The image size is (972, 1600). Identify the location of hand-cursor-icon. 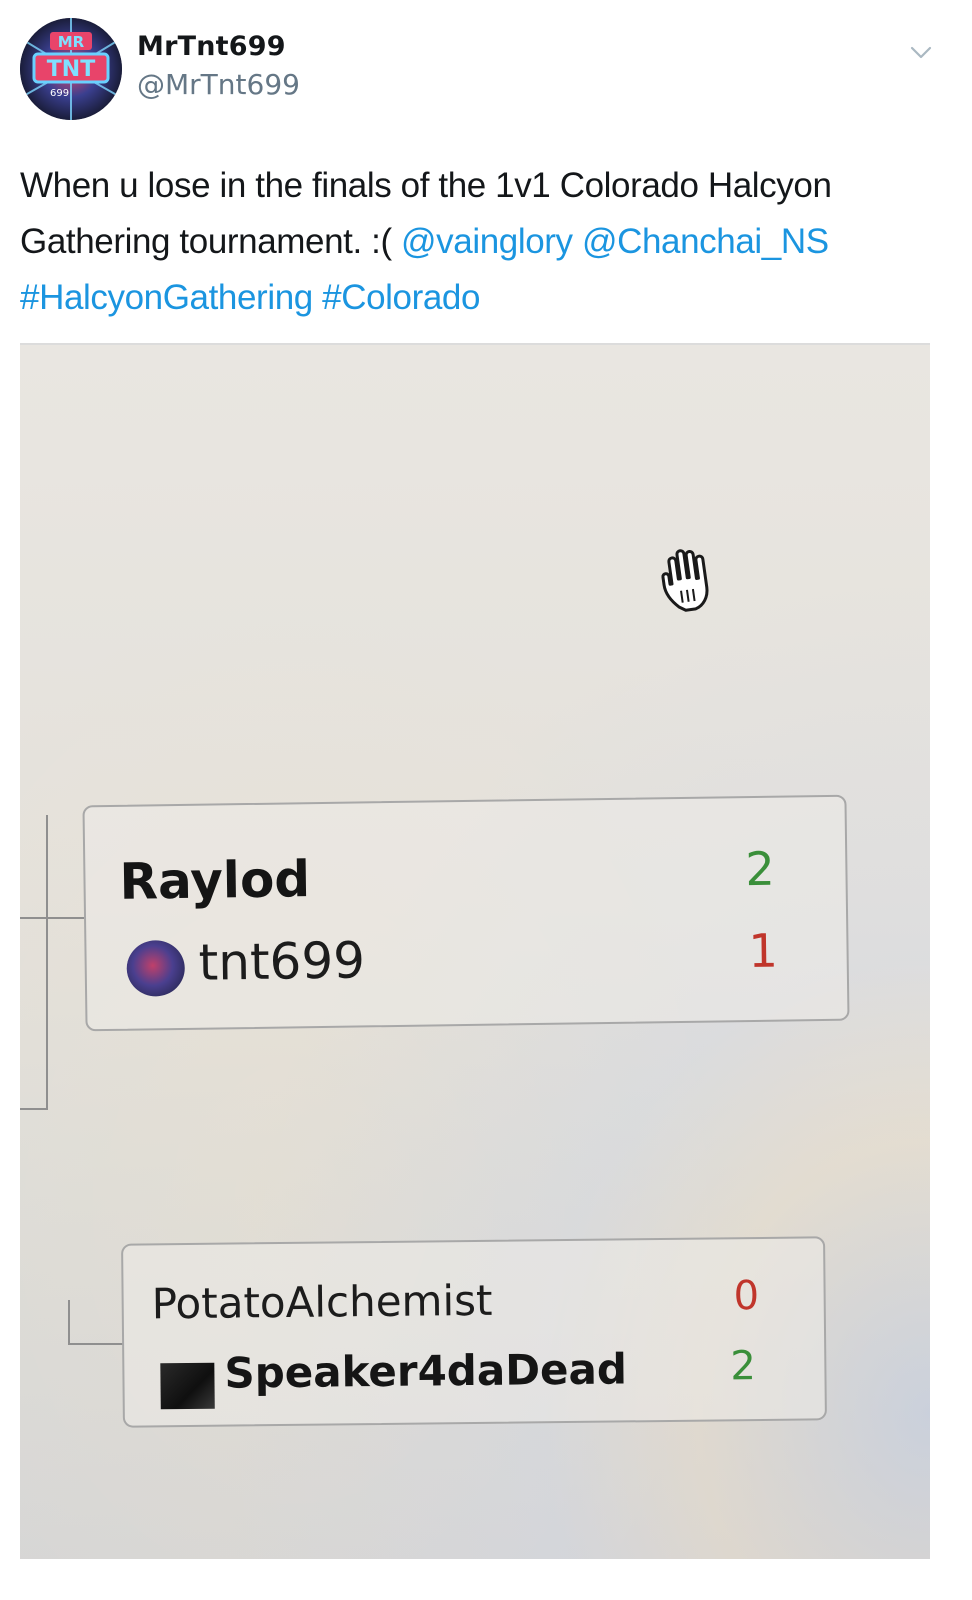
(693, 582).